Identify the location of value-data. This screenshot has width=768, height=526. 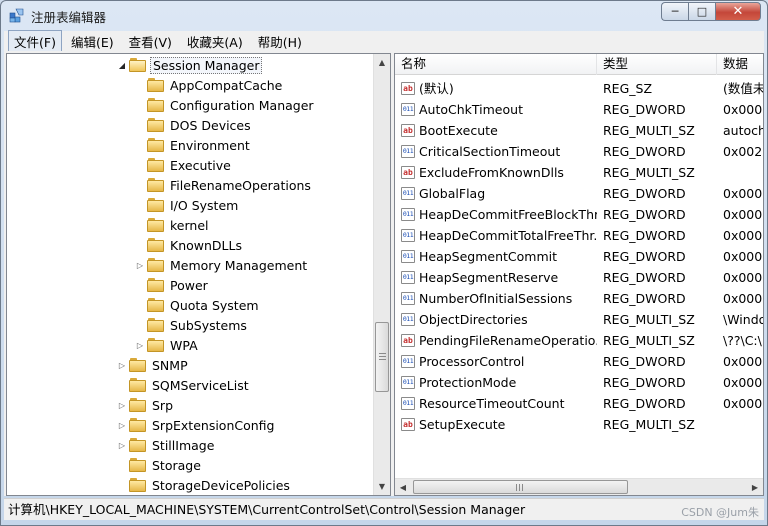
(743, 172).